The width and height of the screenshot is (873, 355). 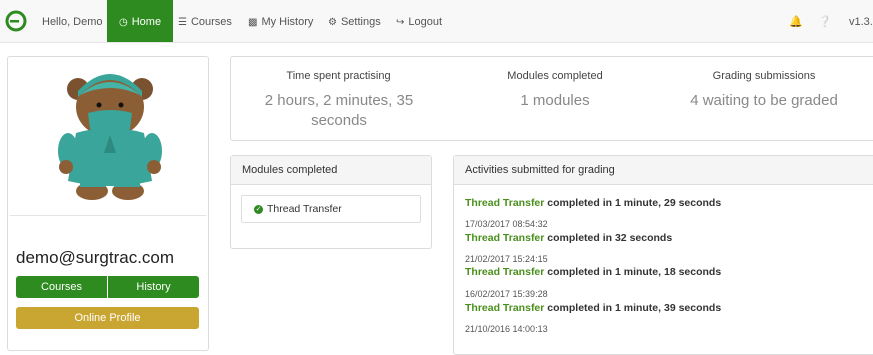 I want to click on activity-date: 21/02/2017 15:24:15, so click(x=506, y=259).